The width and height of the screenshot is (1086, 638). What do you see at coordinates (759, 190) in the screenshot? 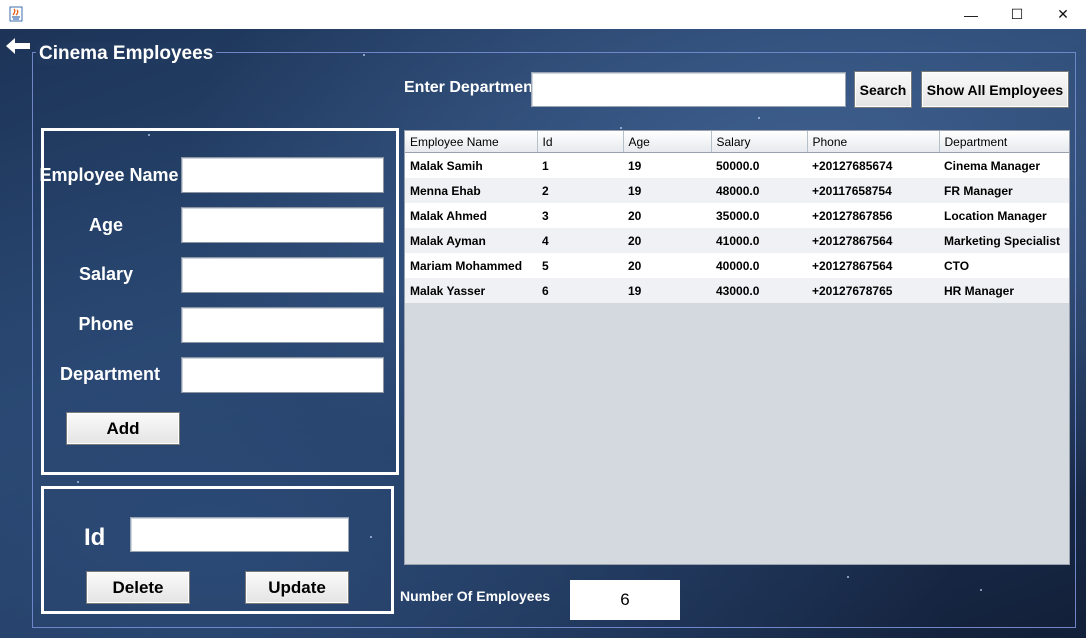
I see `table-cell: 48000.0` at bounding box center [759, 190].